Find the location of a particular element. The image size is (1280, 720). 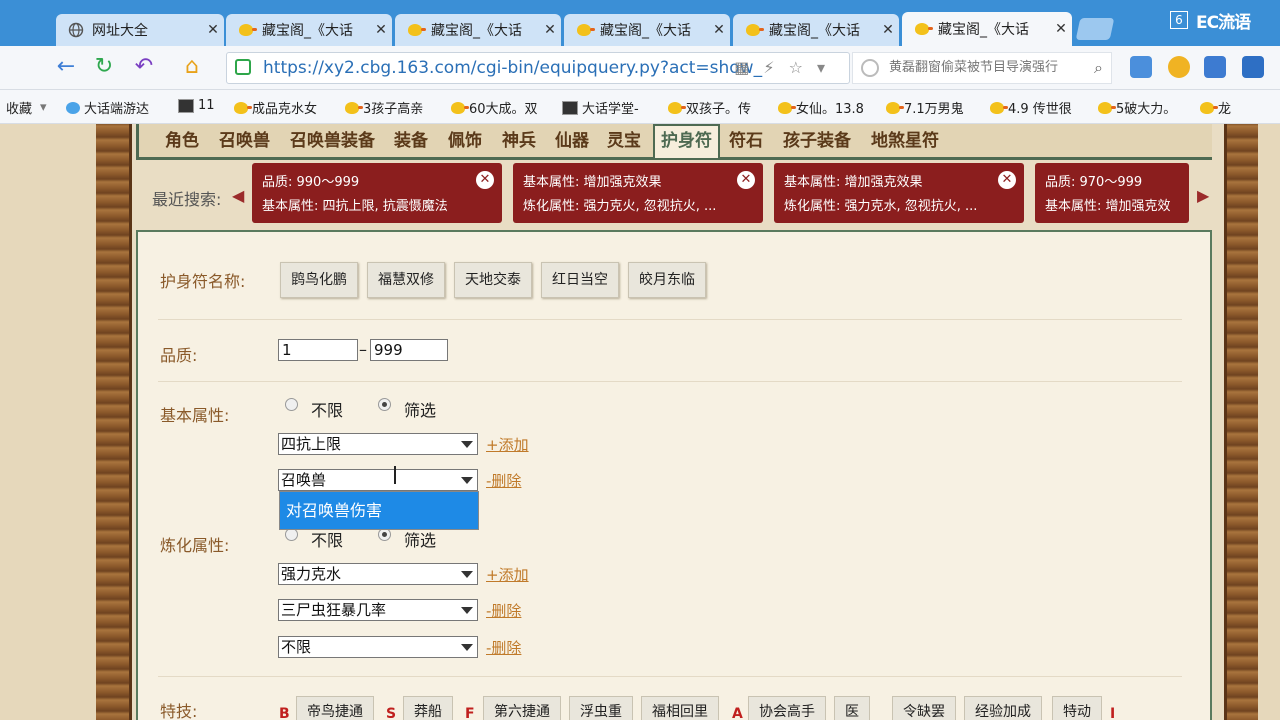

window-count-badge: 6 is located at coordinates (1179, 20).